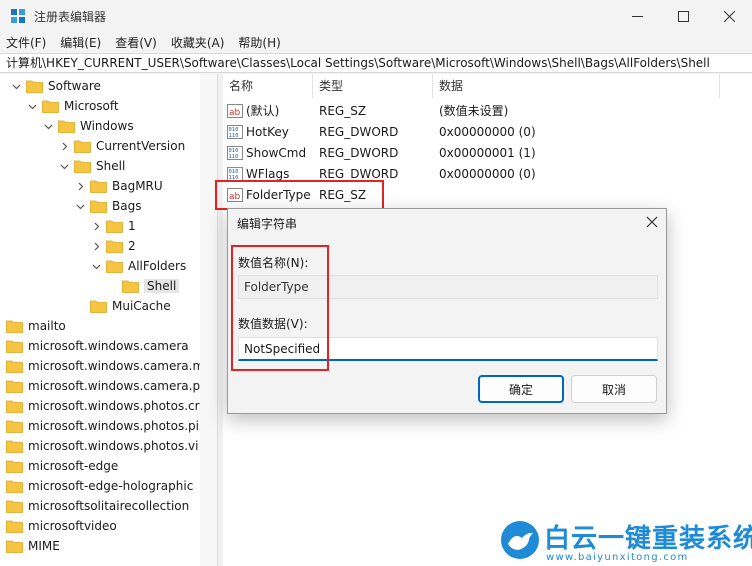 Image resolution: width=752 pixels, height=566 pixels. Describe the element at coordinates (652, 222) in the screenshot. I see `dialog-close-icon` at that location.